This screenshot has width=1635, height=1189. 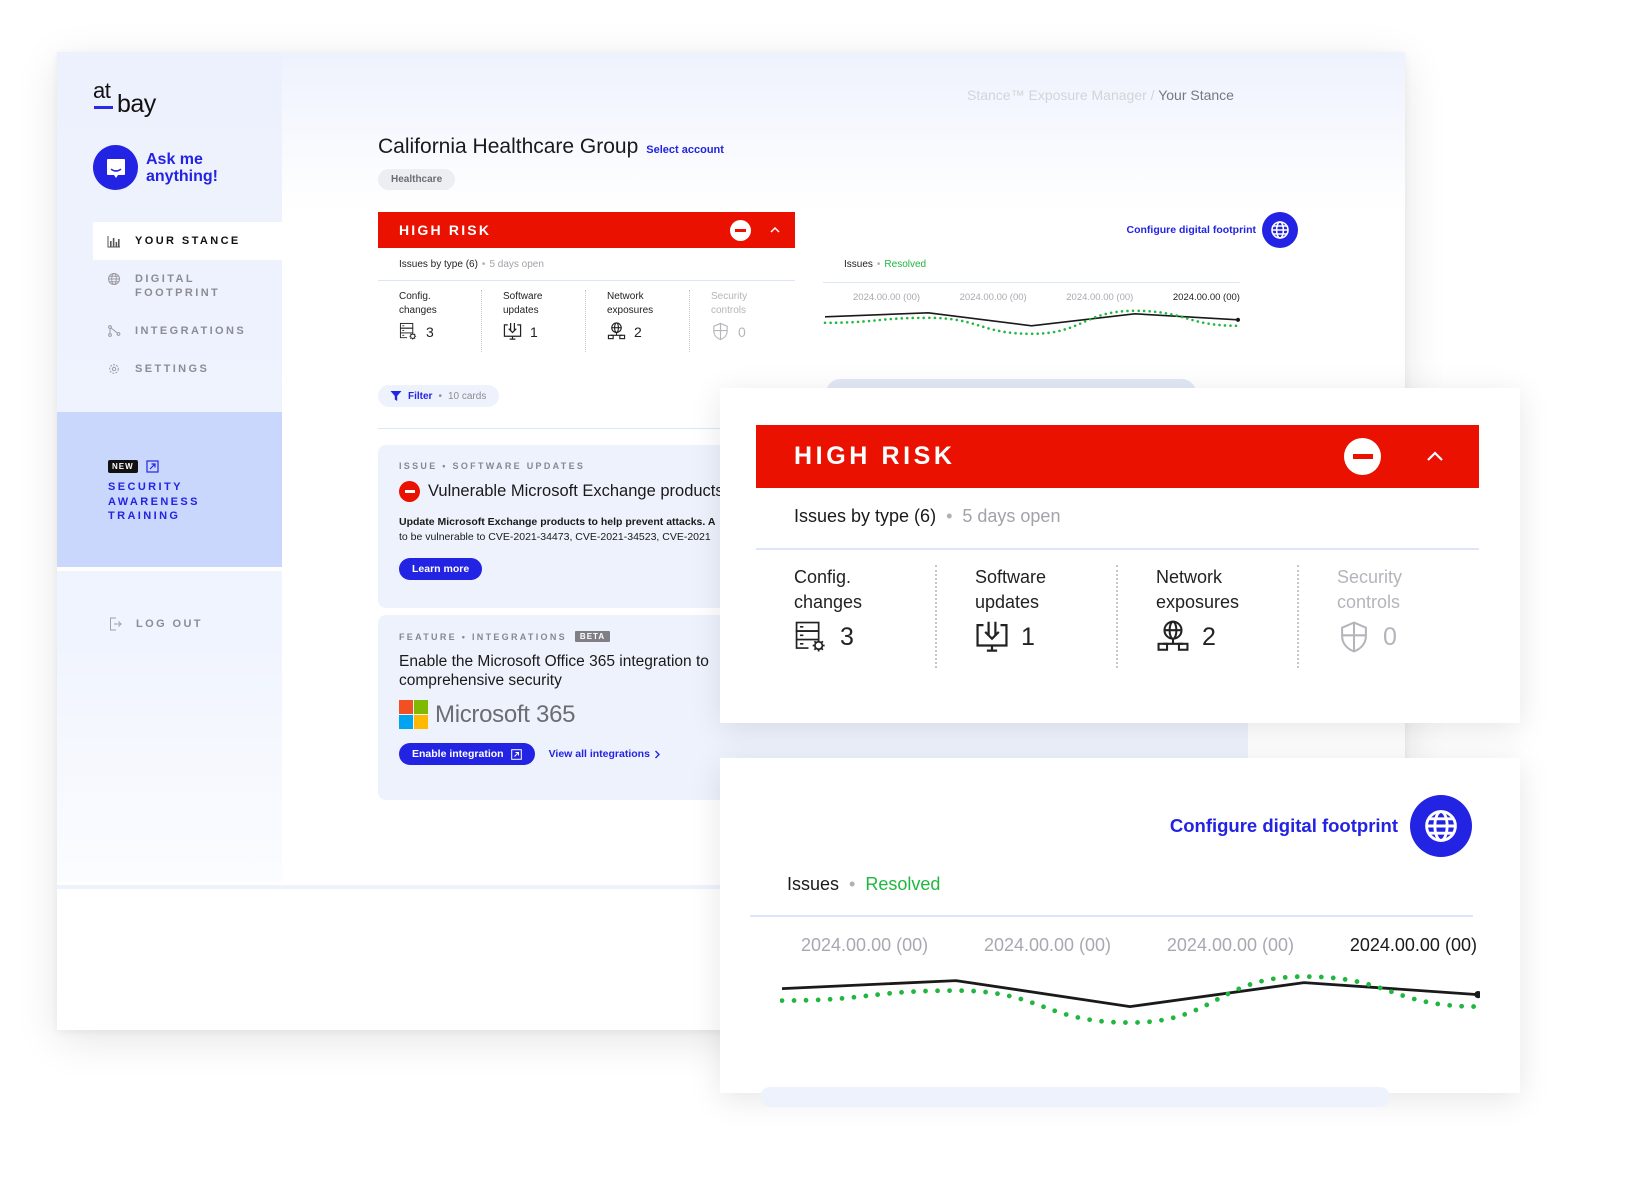 What do you see at coordinates (178, 286) in the screenshot?
I see `sidebar-item-label: DIGITAL FOOTPRINT` at bounding box center [178, 286].